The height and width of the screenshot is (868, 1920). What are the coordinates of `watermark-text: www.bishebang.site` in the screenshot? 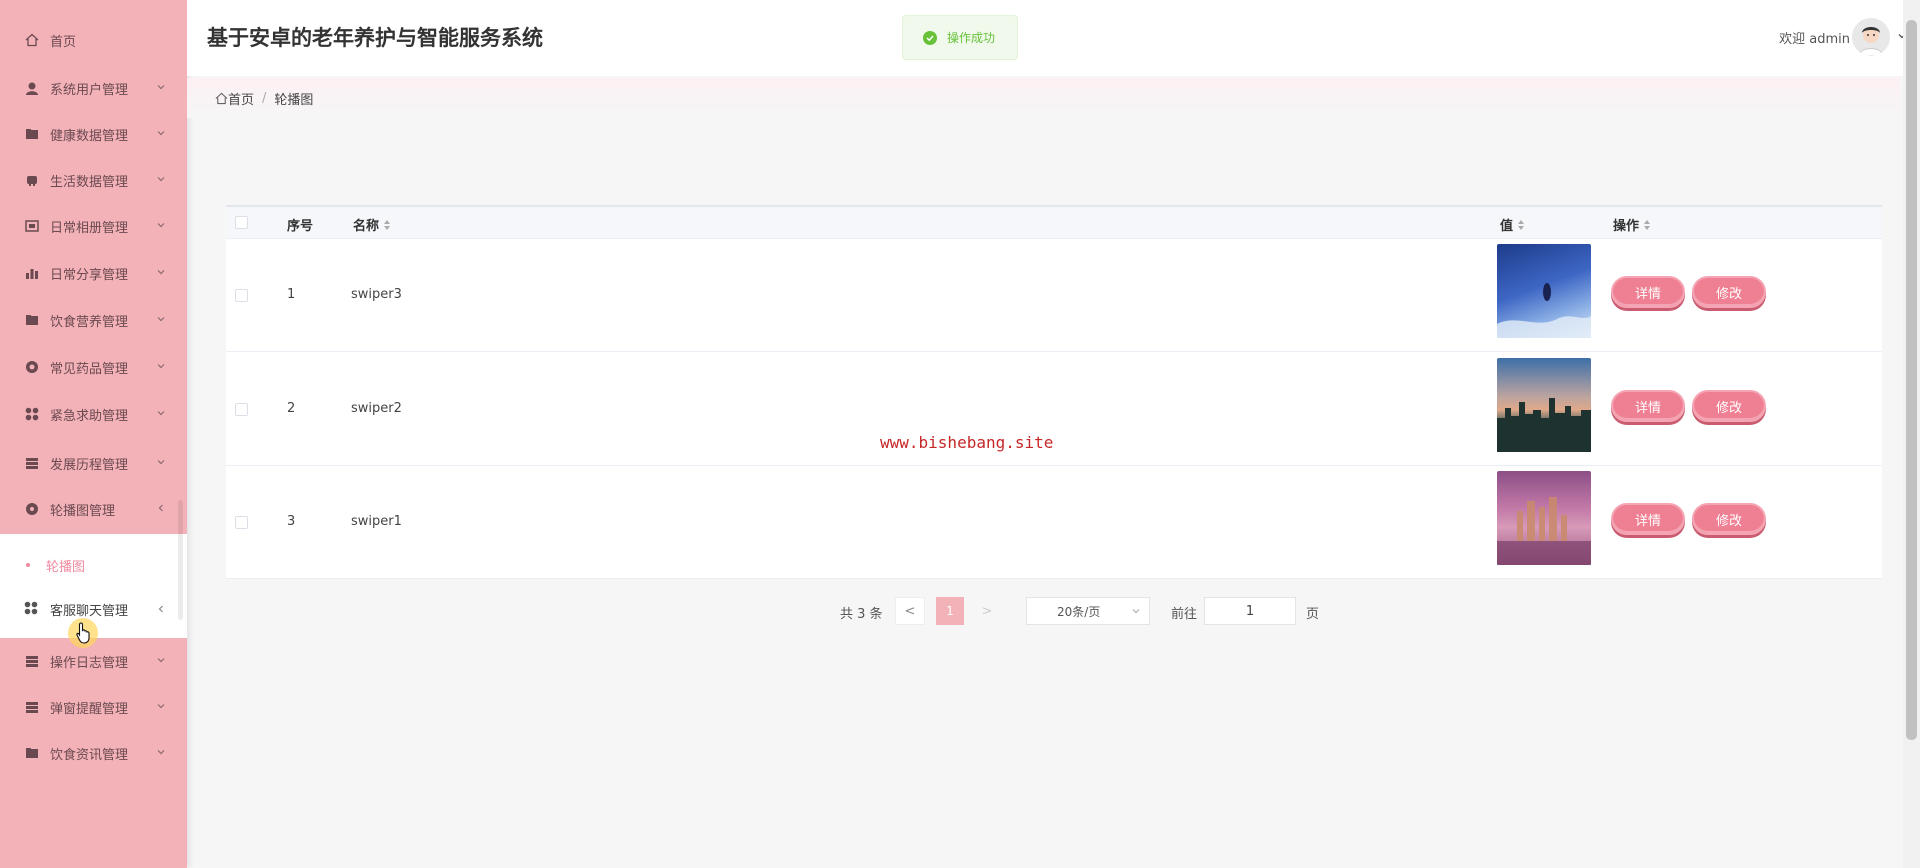 It's located at (967, 442).